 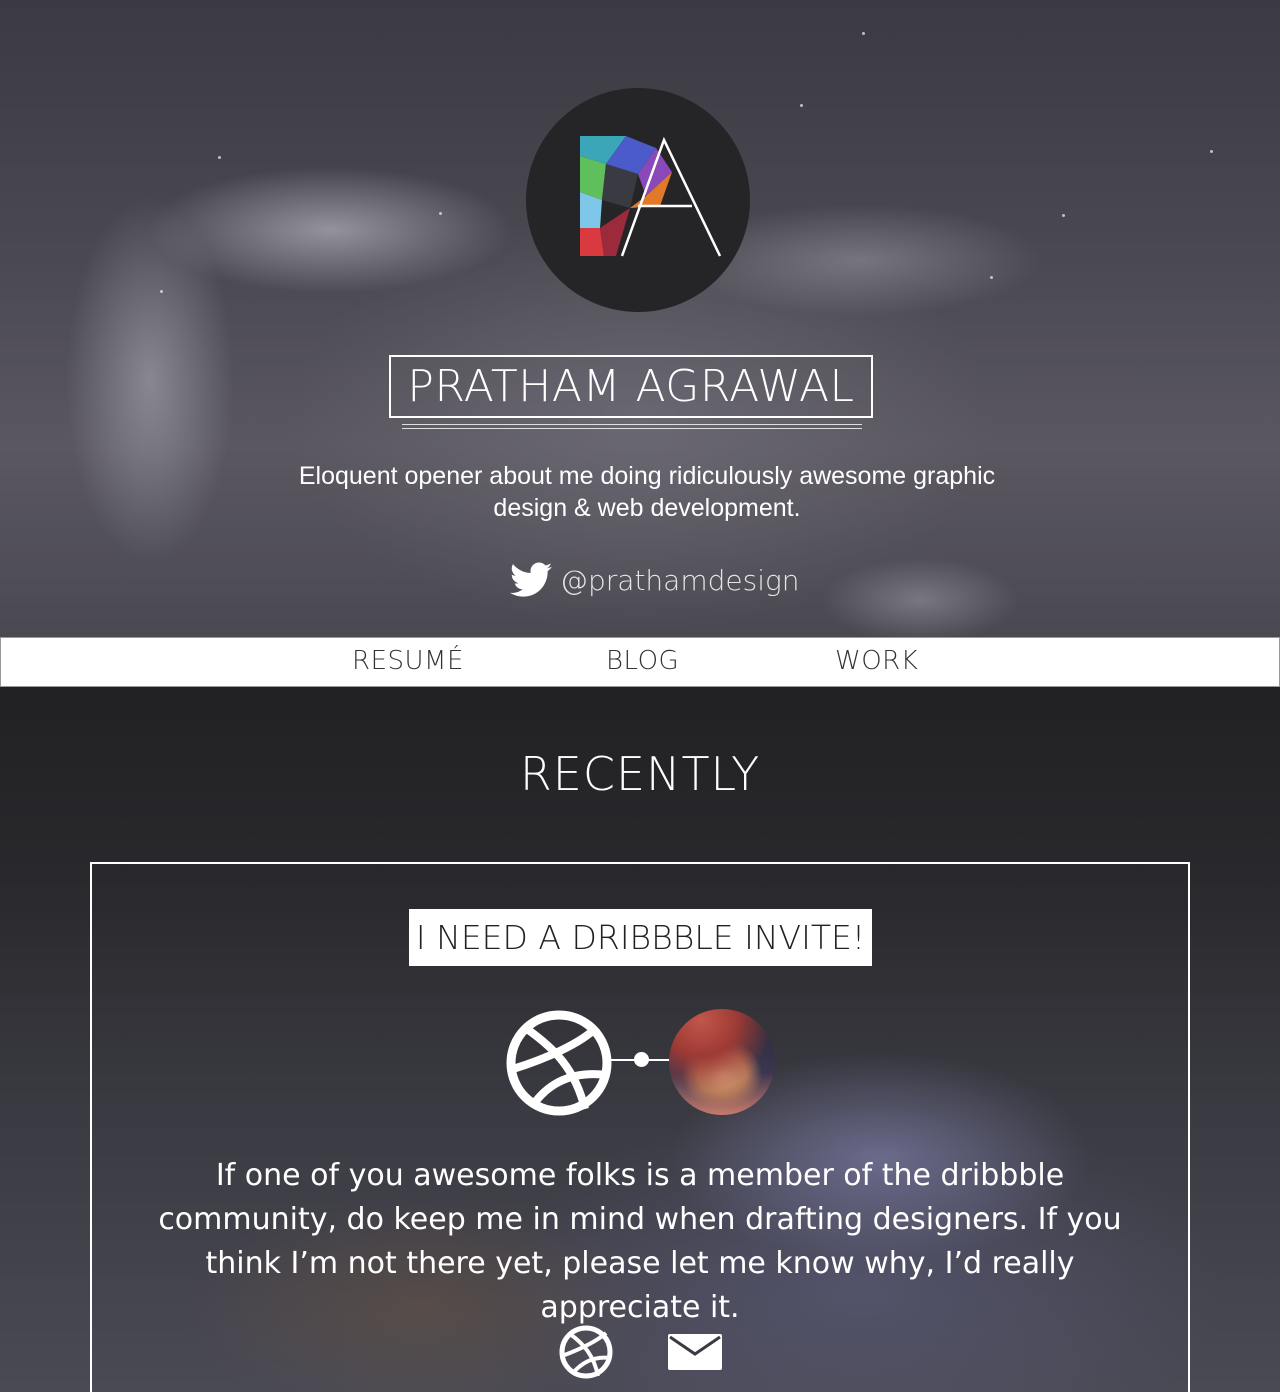 I want to click on avatar, so click(x=722, y=1062).